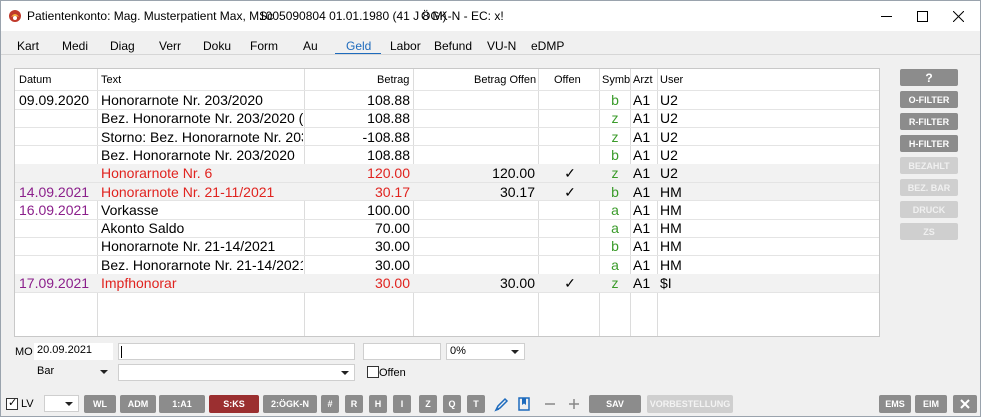  What do you see at coordinates (447, 228) in the screenshot?
I see `table-row: Akonto Saldo 70.00 a A1 HM` at bounding box center [447, 228].